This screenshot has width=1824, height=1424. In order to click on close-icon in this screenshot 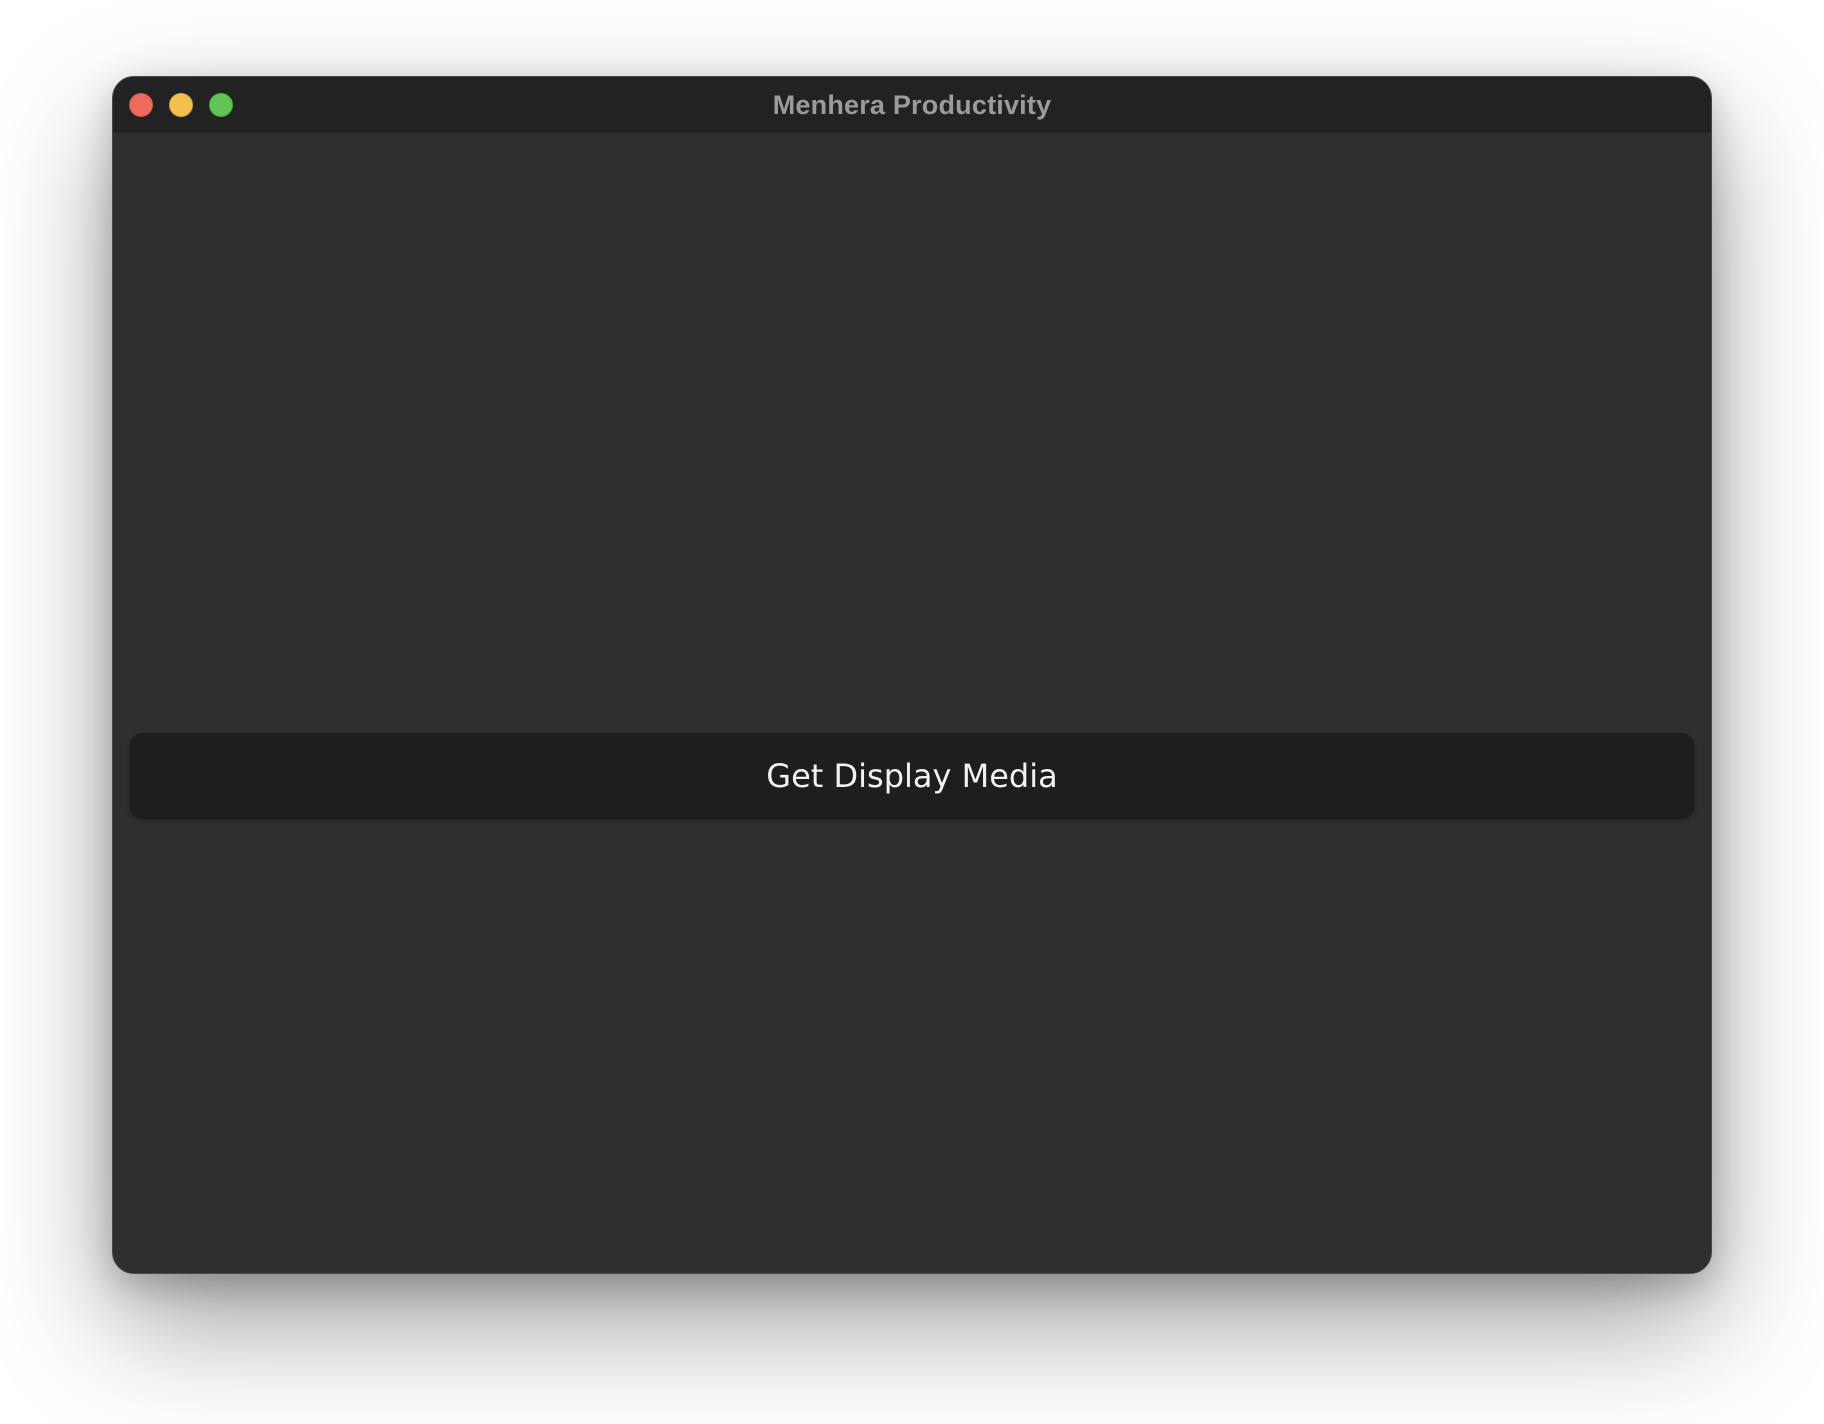, I will do `click(141, 105)`.